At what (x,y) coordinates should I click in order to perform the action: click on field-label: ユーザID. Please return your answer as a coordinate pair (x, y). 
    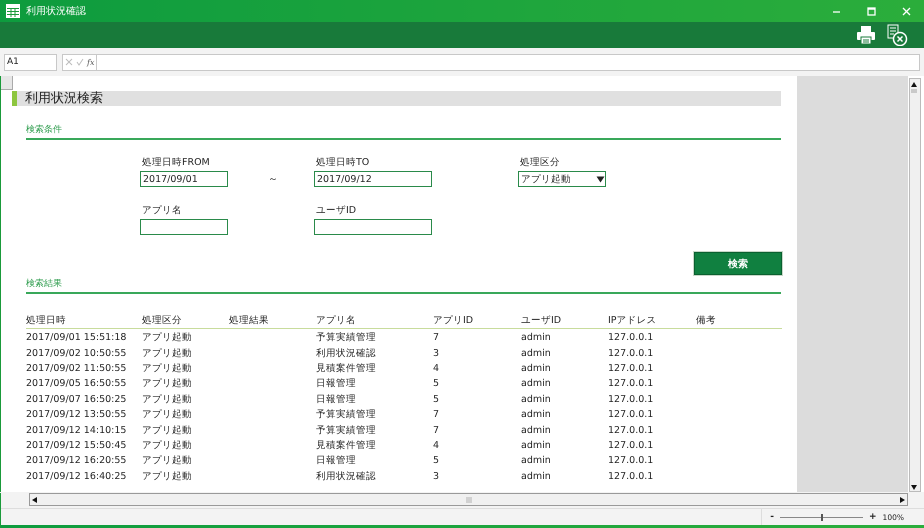
    Looking at the image, I should click on (337, 210).